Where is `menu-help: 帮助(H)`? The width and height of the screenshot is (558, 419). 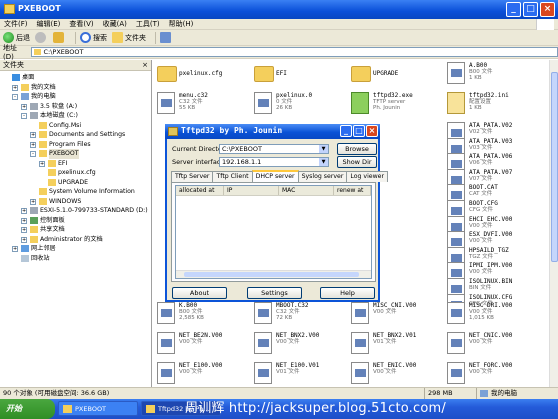 menu-help: 帮助(H) is located at coordinates (181, 24).